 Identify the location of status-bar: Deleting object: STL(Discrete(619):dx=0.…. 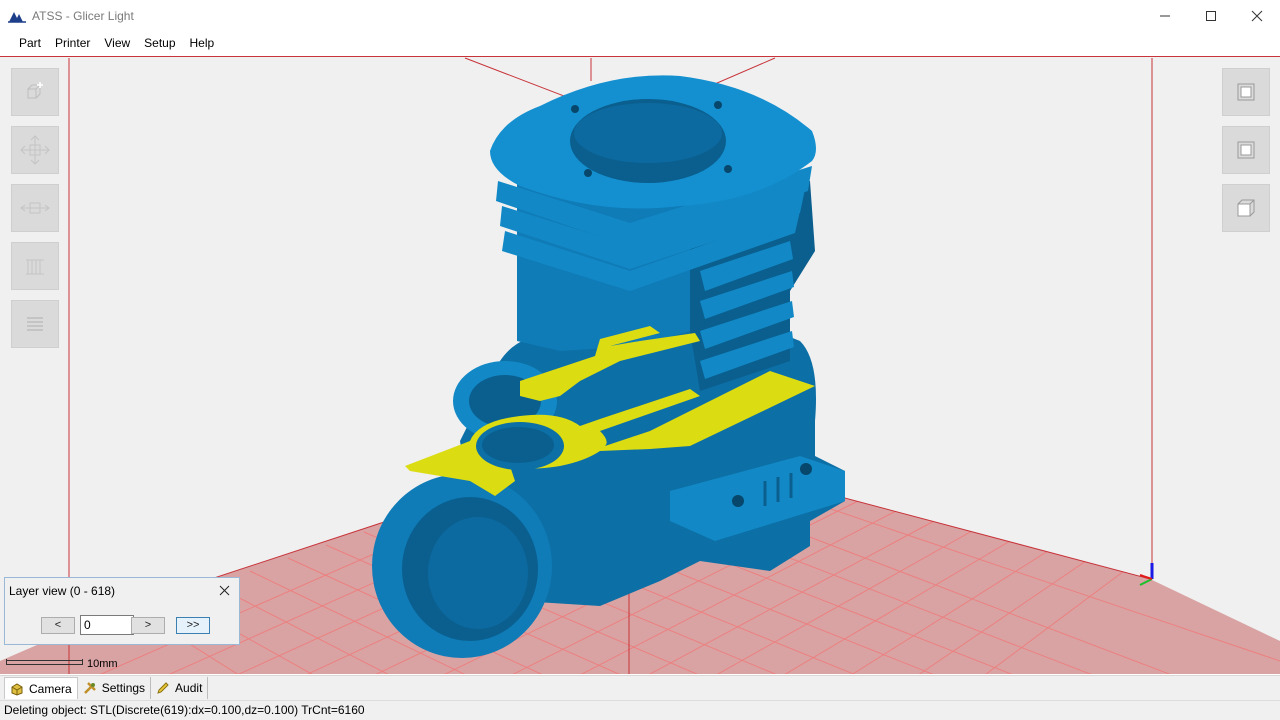
(640, 710).